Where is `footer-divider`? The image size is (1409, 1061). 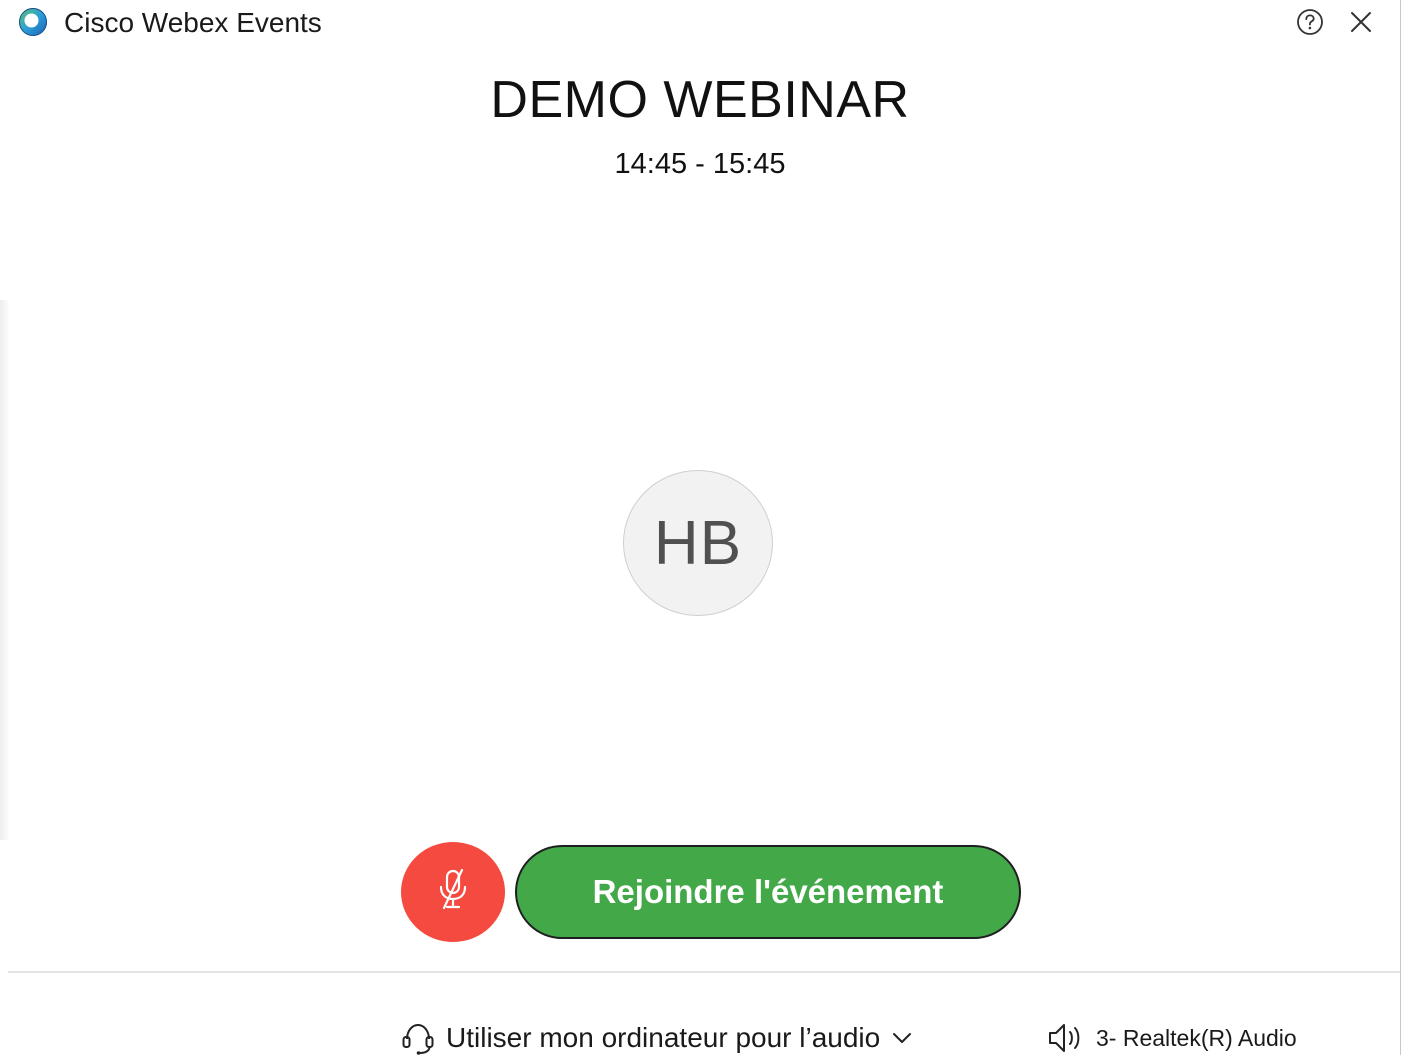
footer-divider is located at coordinates (704, 972).